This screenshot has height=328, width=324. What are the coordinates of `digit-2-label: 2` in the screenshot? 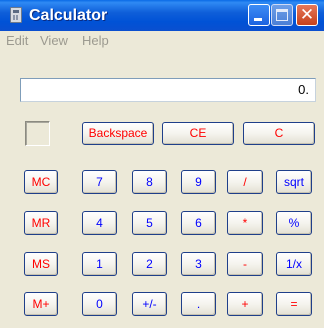 It's located at (149, 264).